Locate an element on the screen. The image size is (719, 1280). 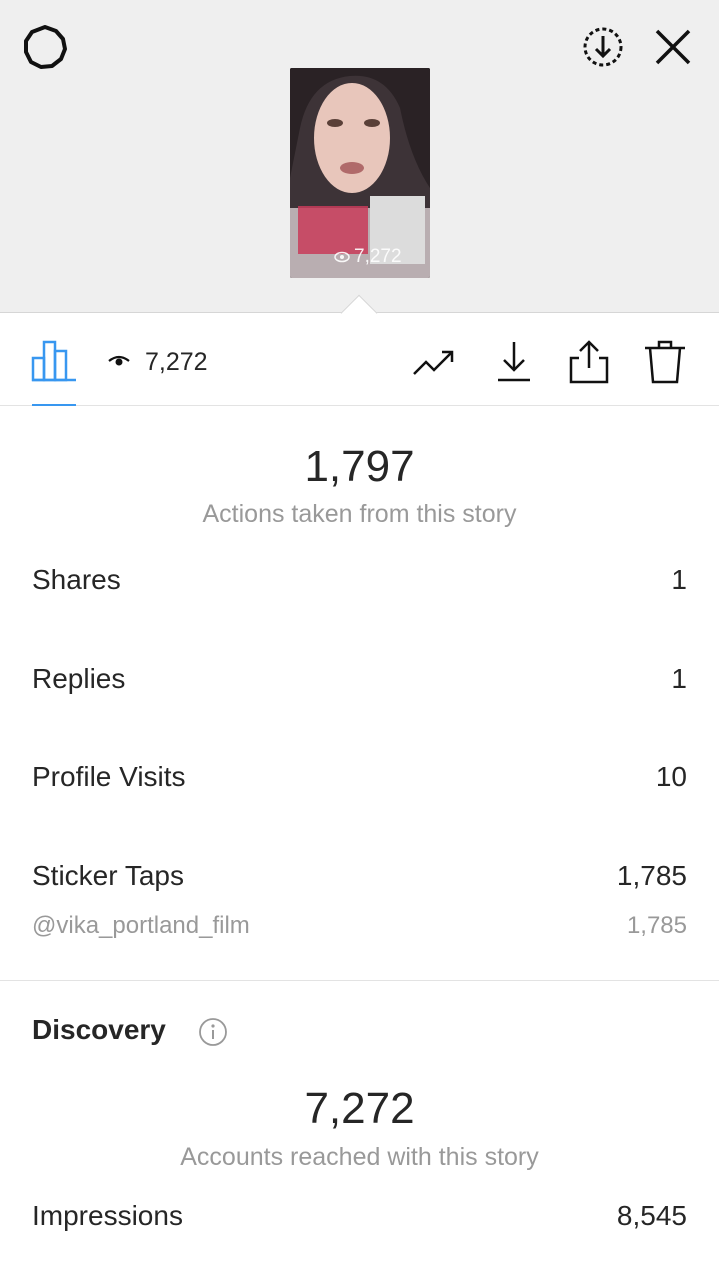
download-icon is located at coordinates (514, 362).